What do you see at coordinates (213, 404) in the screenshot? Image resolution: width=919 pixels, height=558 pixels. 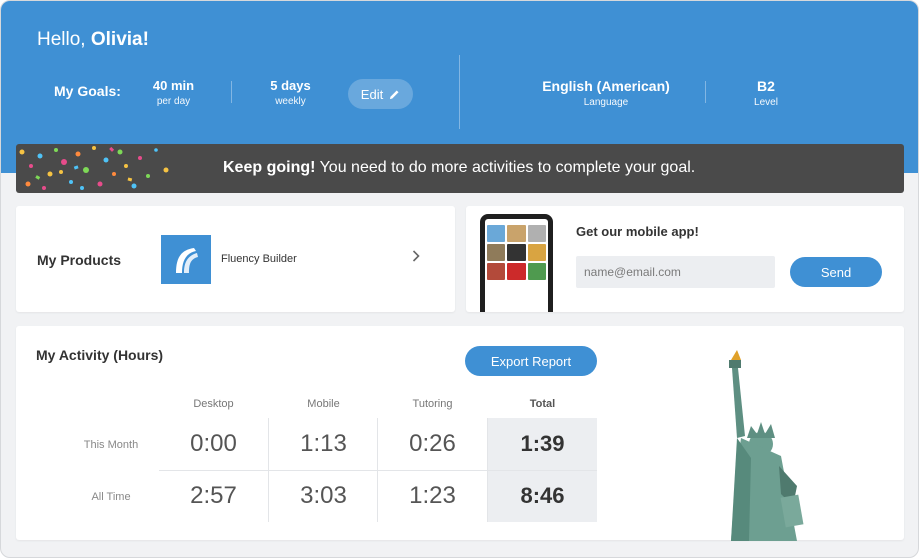 I see `column-header-desktop: Desktop` at bounding box center [213, 404].